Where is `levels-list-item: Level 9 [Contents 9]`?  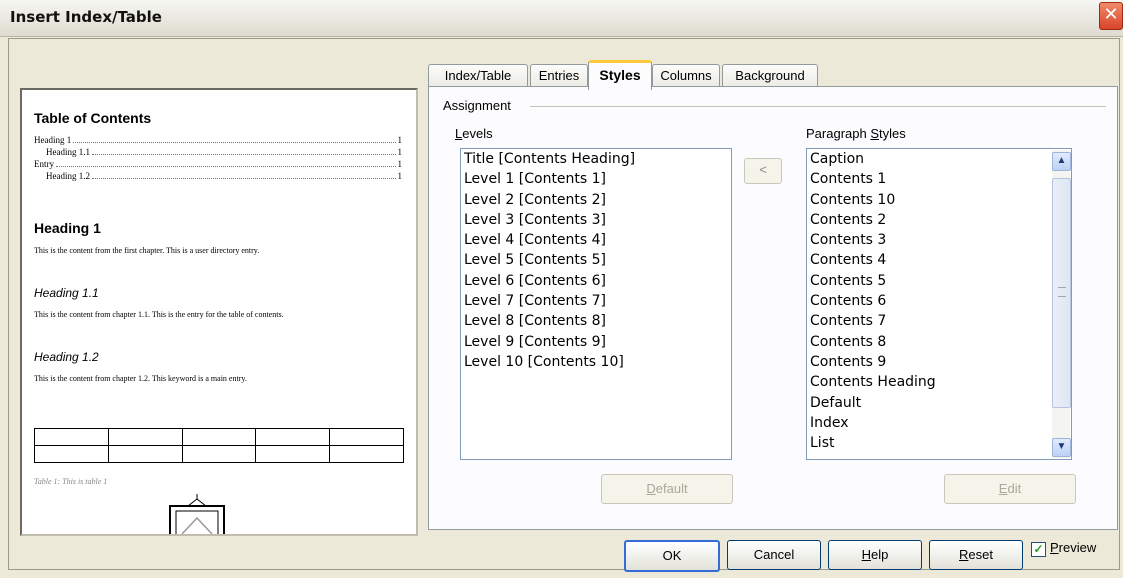 levels-list-item: Level 9 [Contents 9] is located at coordinates (596, 342).